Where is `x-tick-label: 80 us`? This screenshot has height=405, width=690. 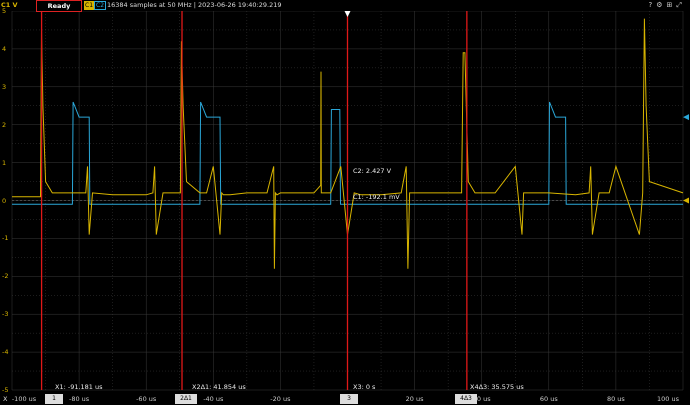 x-tick-label: 80 us is located at coordinates (615, 399).